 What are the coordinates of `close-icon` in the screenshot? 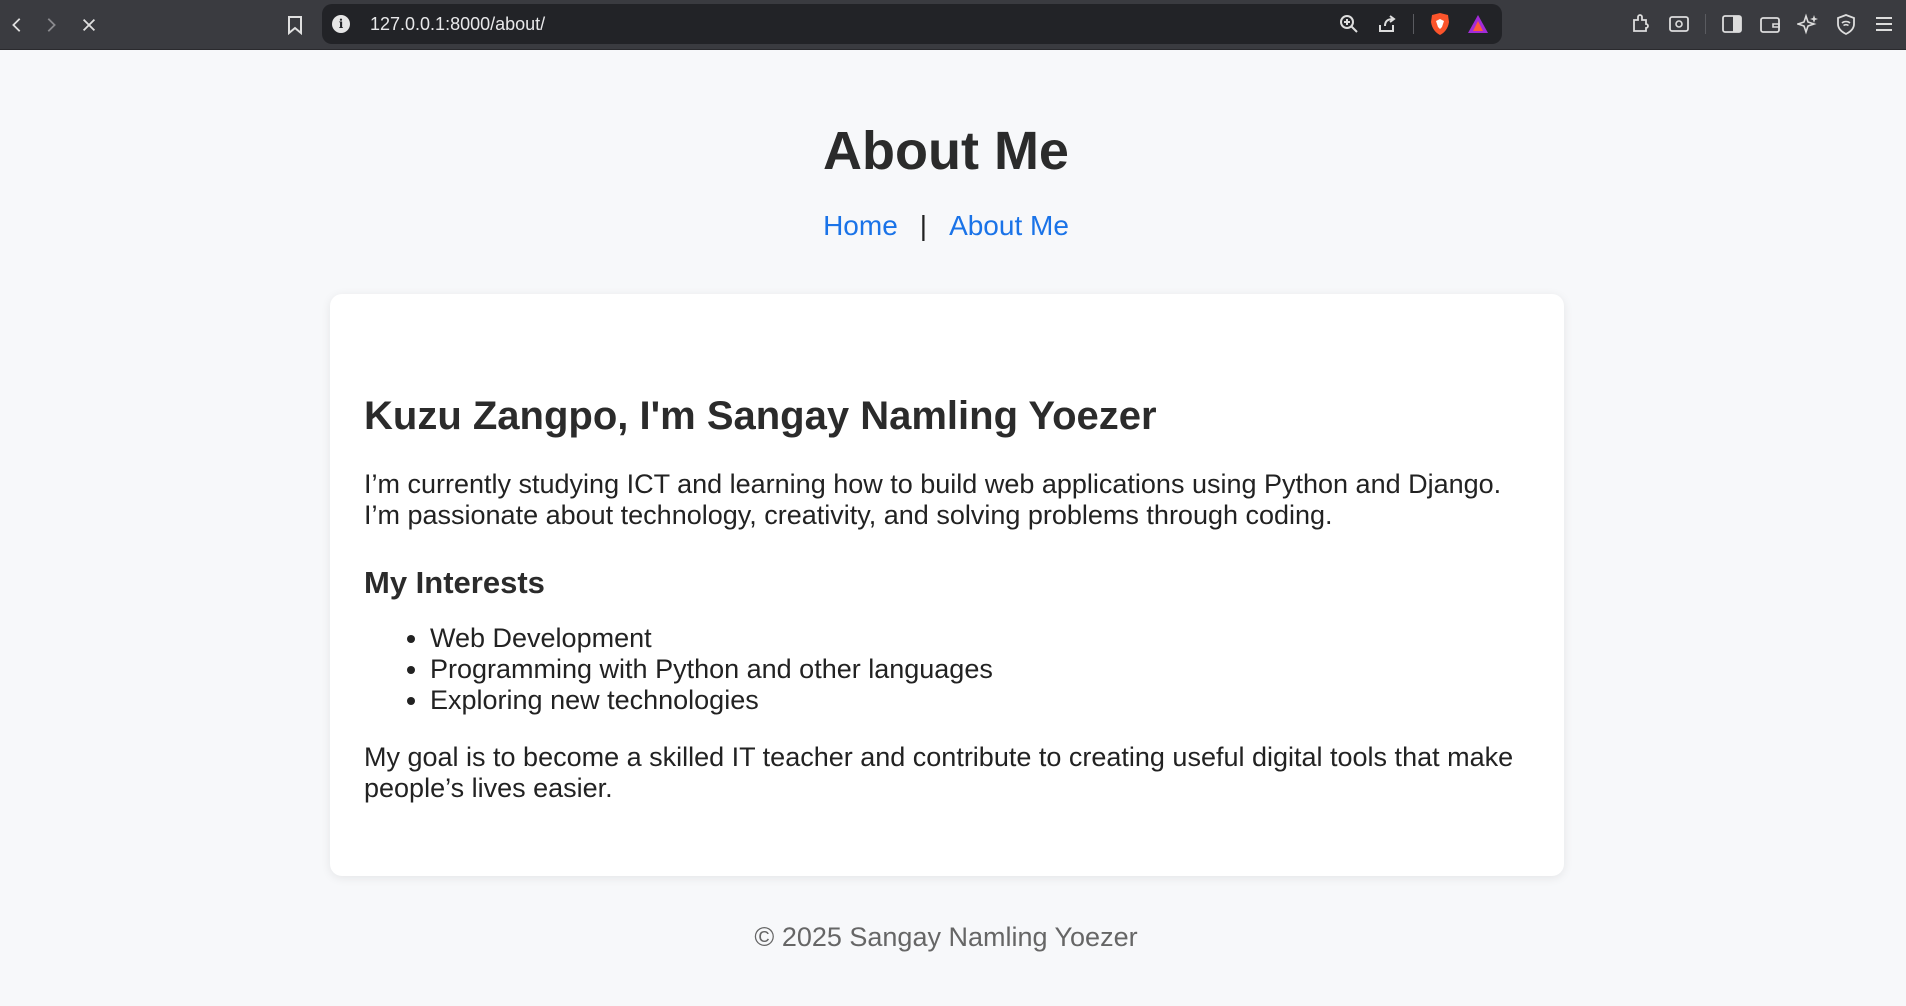 It's located at (89, 25).